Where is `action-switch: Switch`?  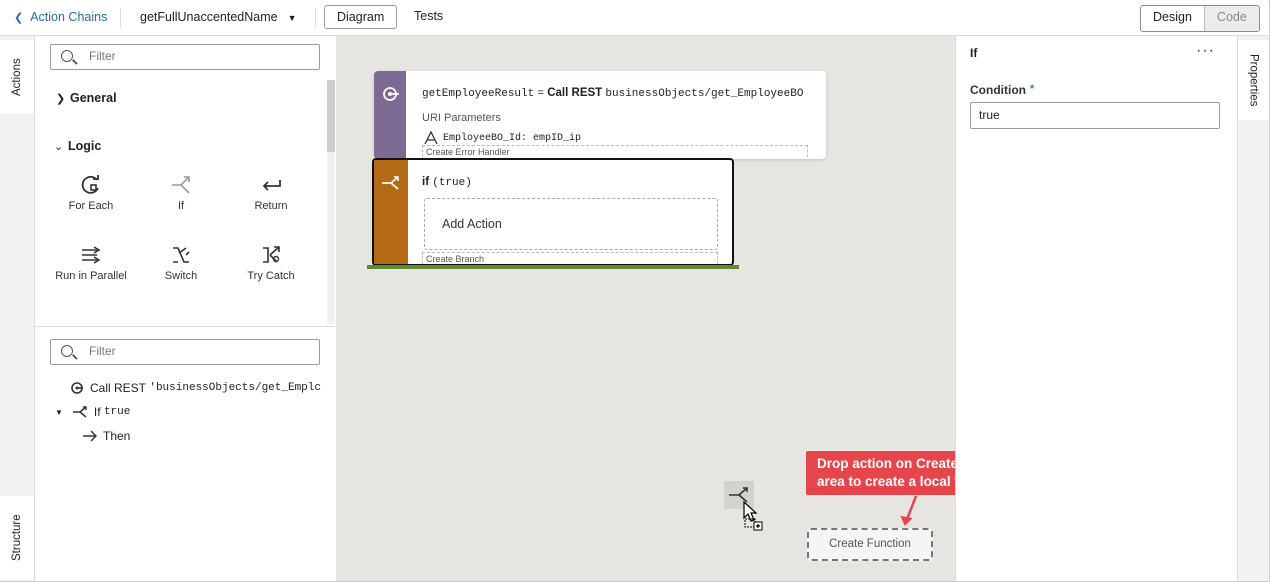 action-switch: Switch is located at coordinates (181, 263).